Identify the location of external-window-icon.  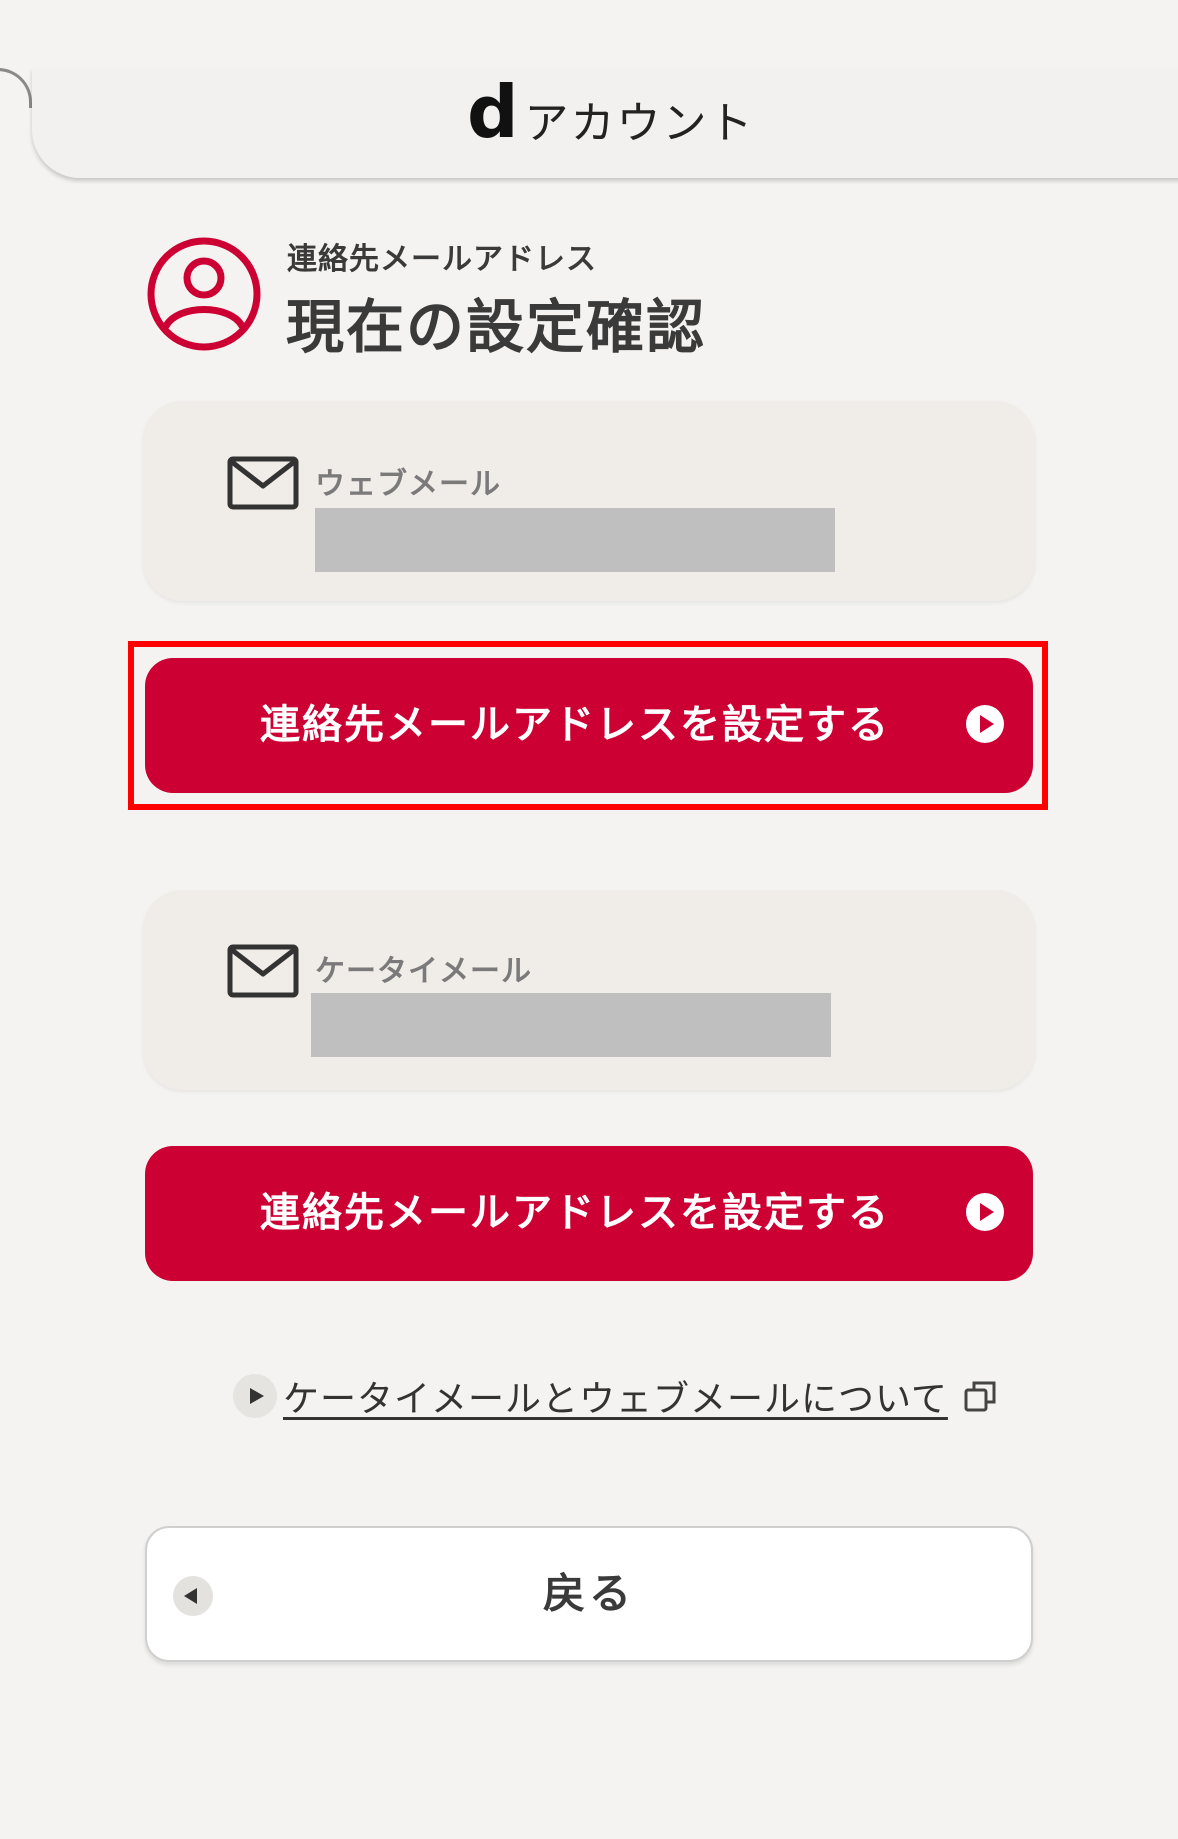
(980, 1396).